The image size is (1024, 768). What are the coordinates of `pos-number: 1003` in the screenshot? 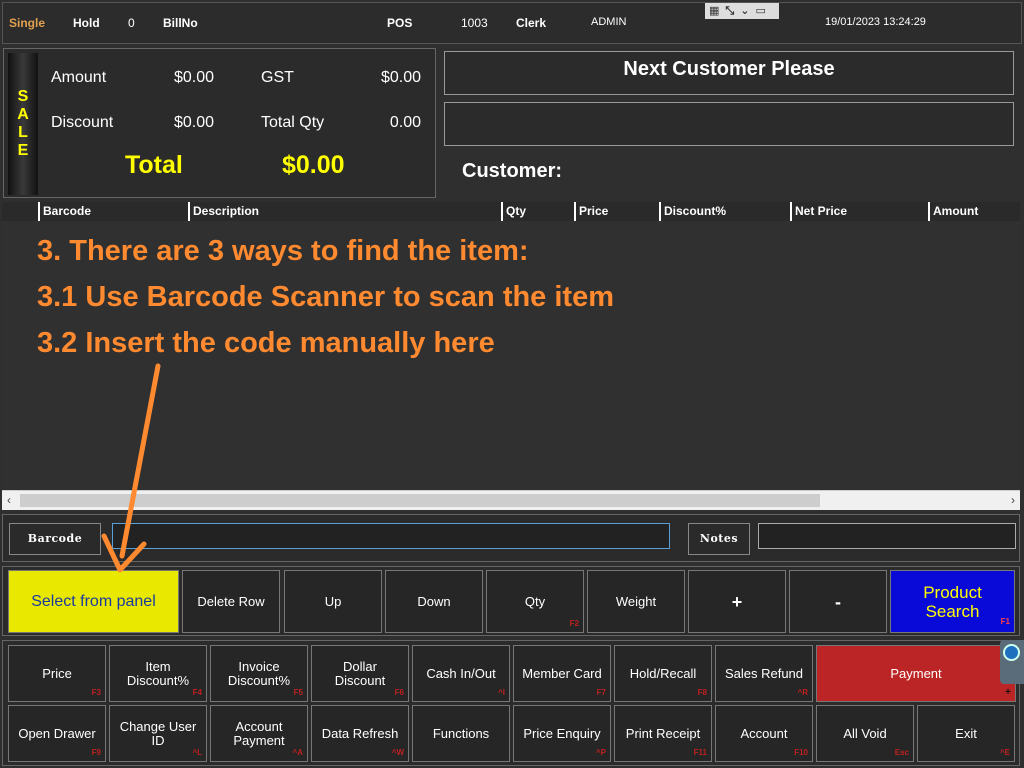 It's located at (474, 23).